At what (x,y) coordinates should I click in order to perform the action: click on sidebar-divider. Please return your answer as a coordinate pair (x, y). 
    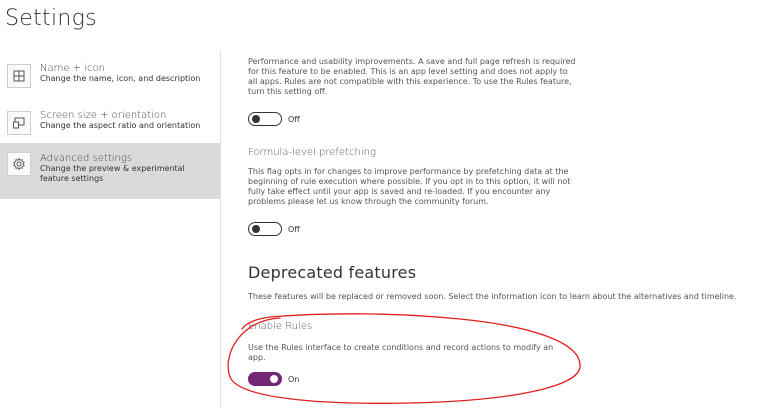
    Looking at the image, I should click on (220, 229).